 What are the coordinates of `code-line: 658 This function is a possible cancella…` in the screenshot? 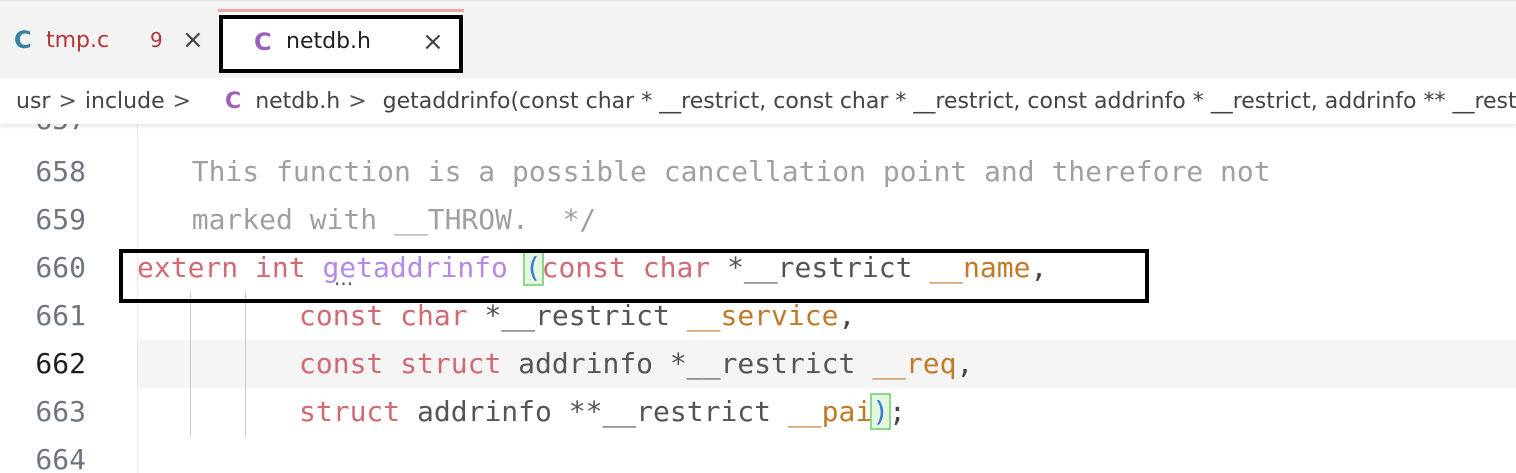 It's located at (758, 172).